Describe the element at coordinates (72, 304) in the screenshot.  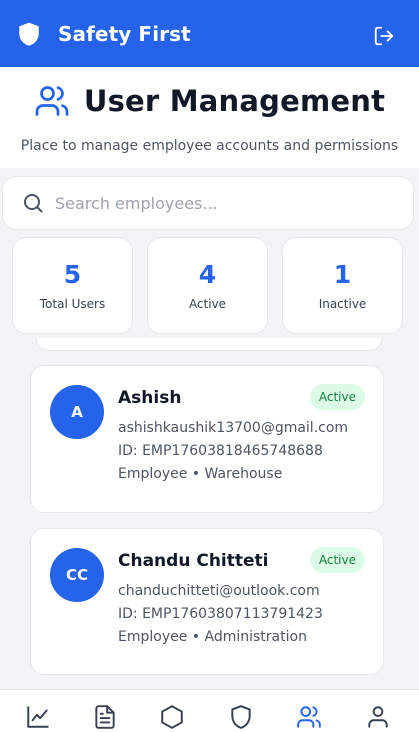
I see `stat-label: Total Users` at that location.